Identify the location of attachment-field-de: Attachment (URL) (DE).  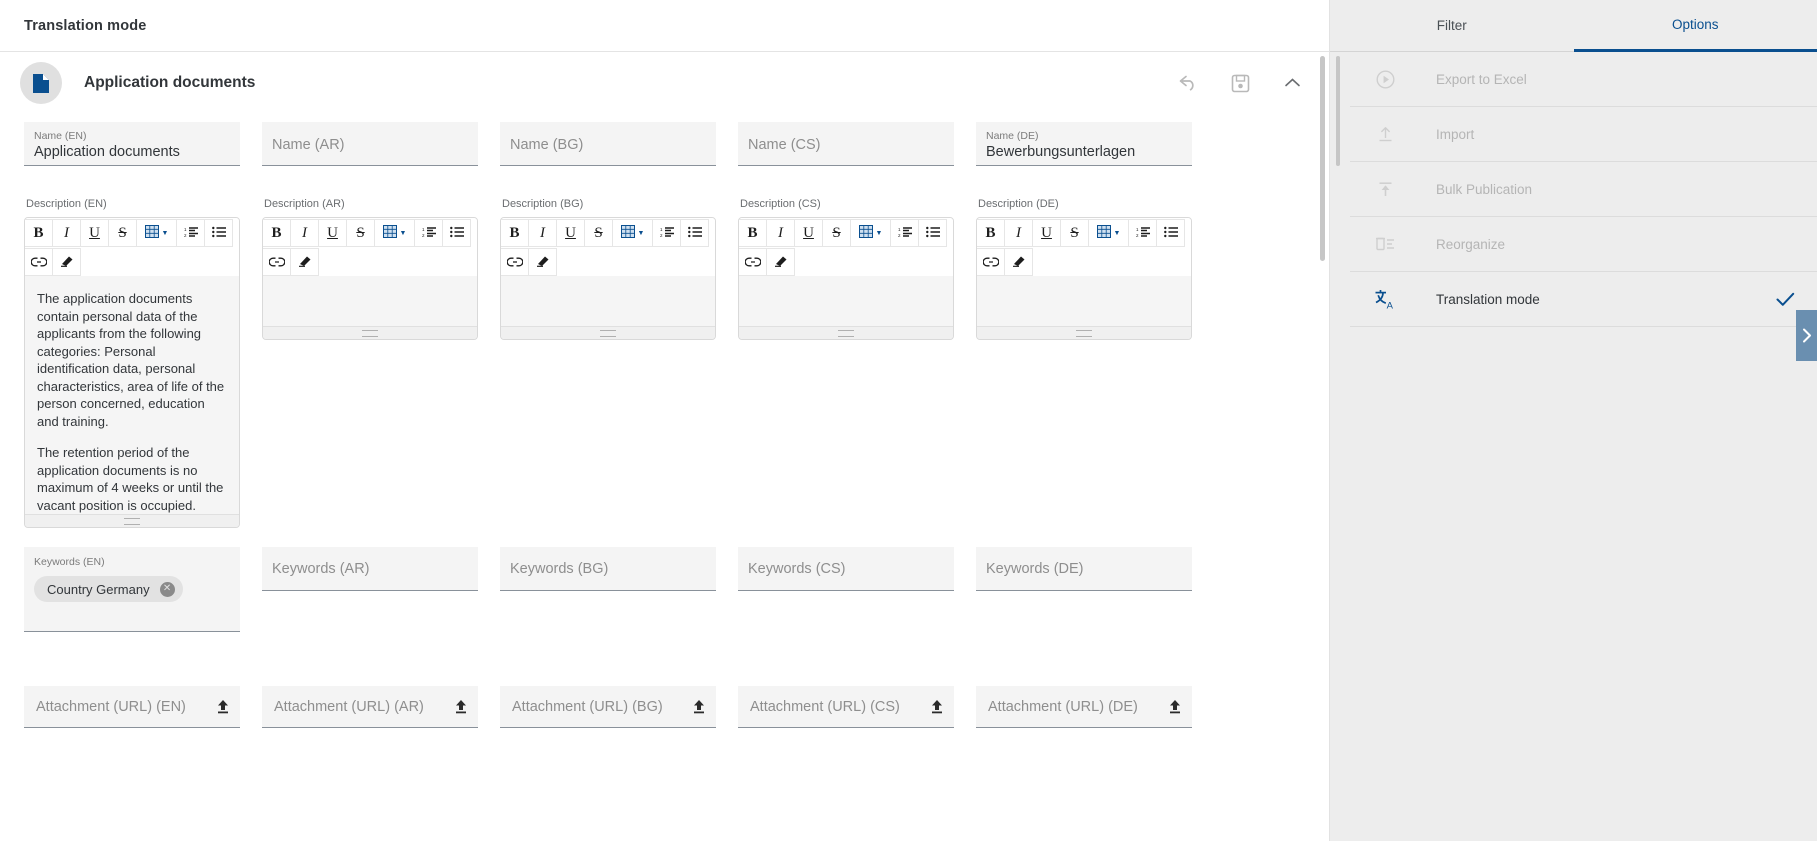
(1084, 707).